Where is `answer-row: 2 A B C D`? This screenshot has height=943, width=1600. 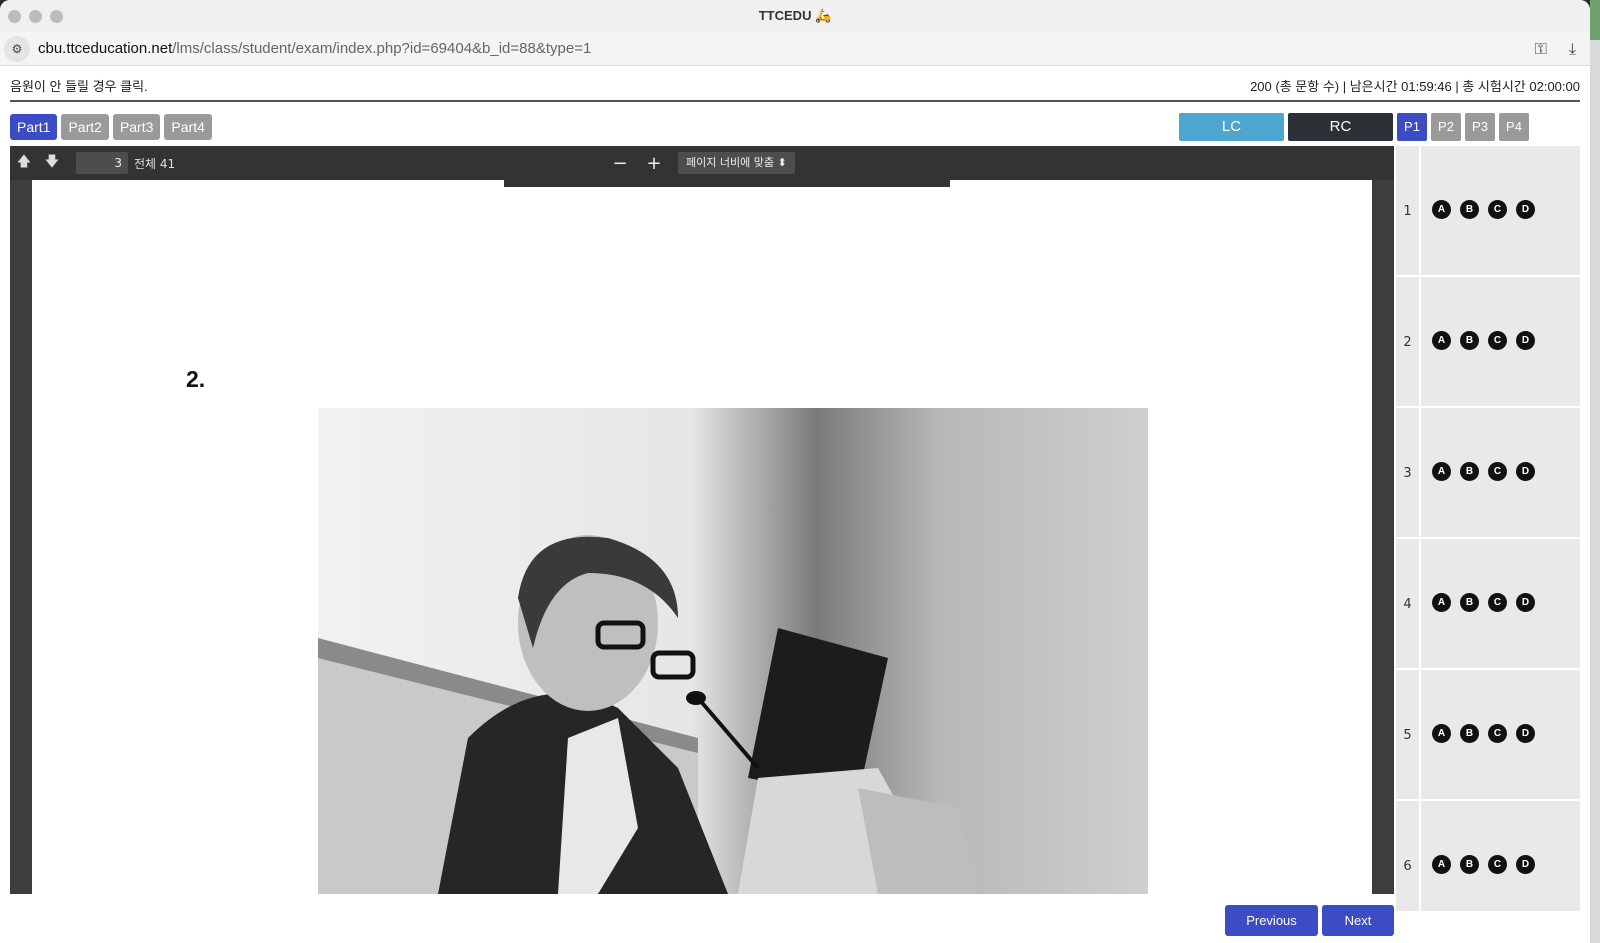 answer-row: 2 A B C D is located at coordinates (1488, 342).